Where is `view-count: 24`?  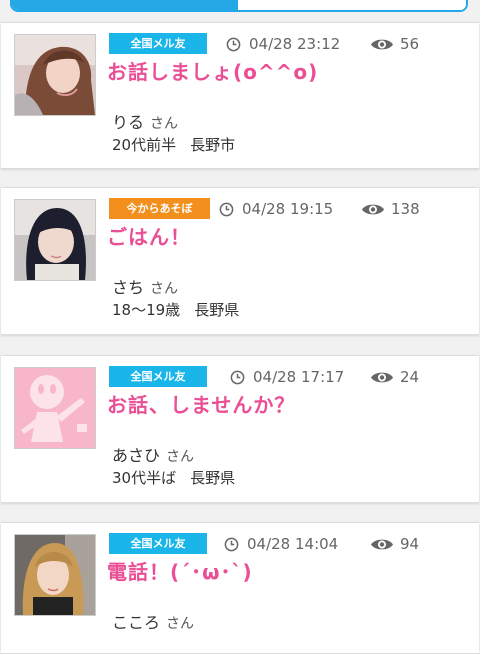
view-count: 24 is located at coordinates (394, 377).